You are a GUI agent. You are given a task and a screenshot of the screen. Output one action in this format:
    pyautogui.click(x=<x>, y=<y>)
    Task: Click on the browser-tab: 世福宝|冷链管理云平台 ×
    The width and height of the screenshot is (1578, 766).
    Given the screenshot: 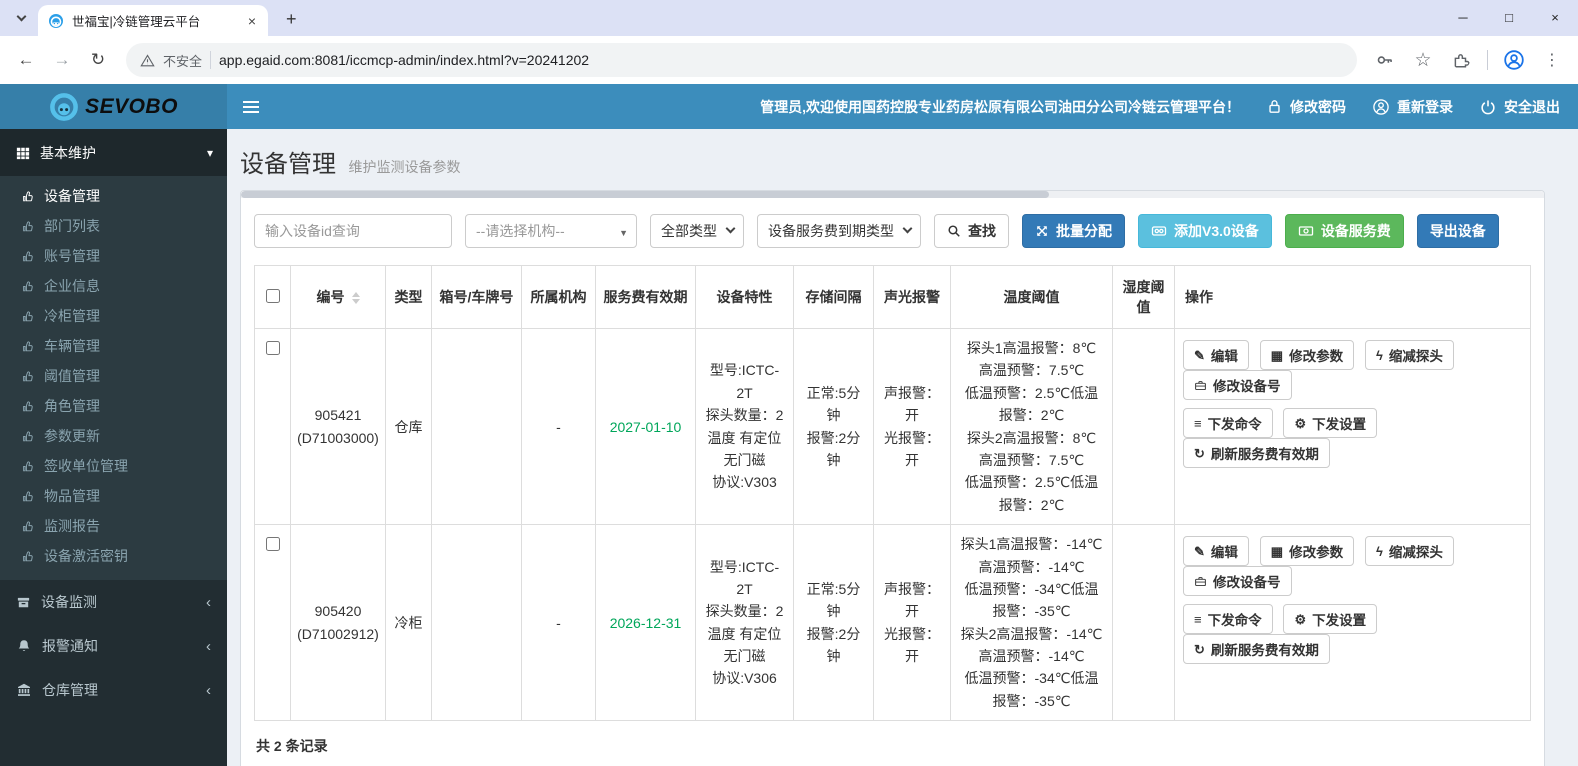 What is the action you would take?
    pyautogui.click(x=153, y=20)
    